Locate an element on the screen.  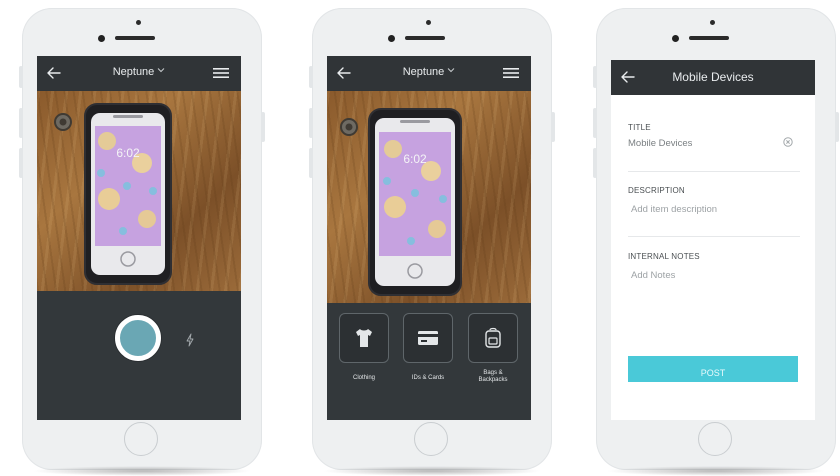
captured-photo: 6:02 is located at coordinates (429, 197).